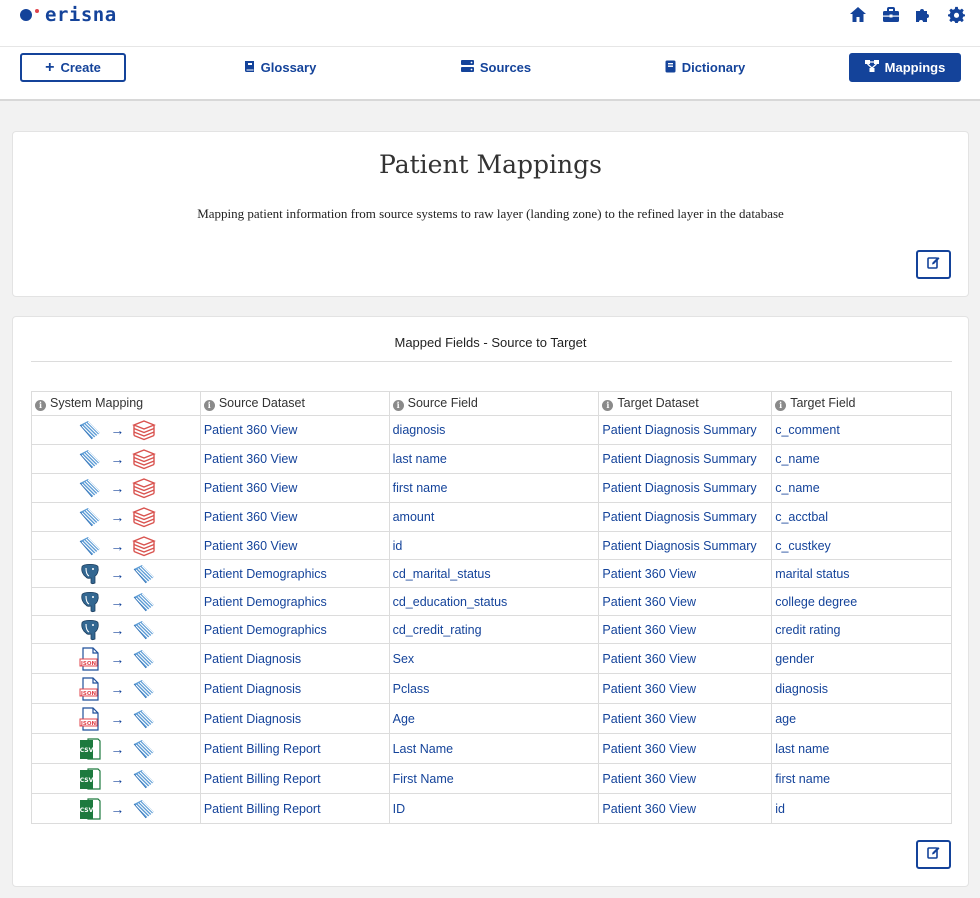  What do you see at coordinates (496, 67) in the screenshot?
I see `nav-sources: Sources` at bounding box center [496, 67].